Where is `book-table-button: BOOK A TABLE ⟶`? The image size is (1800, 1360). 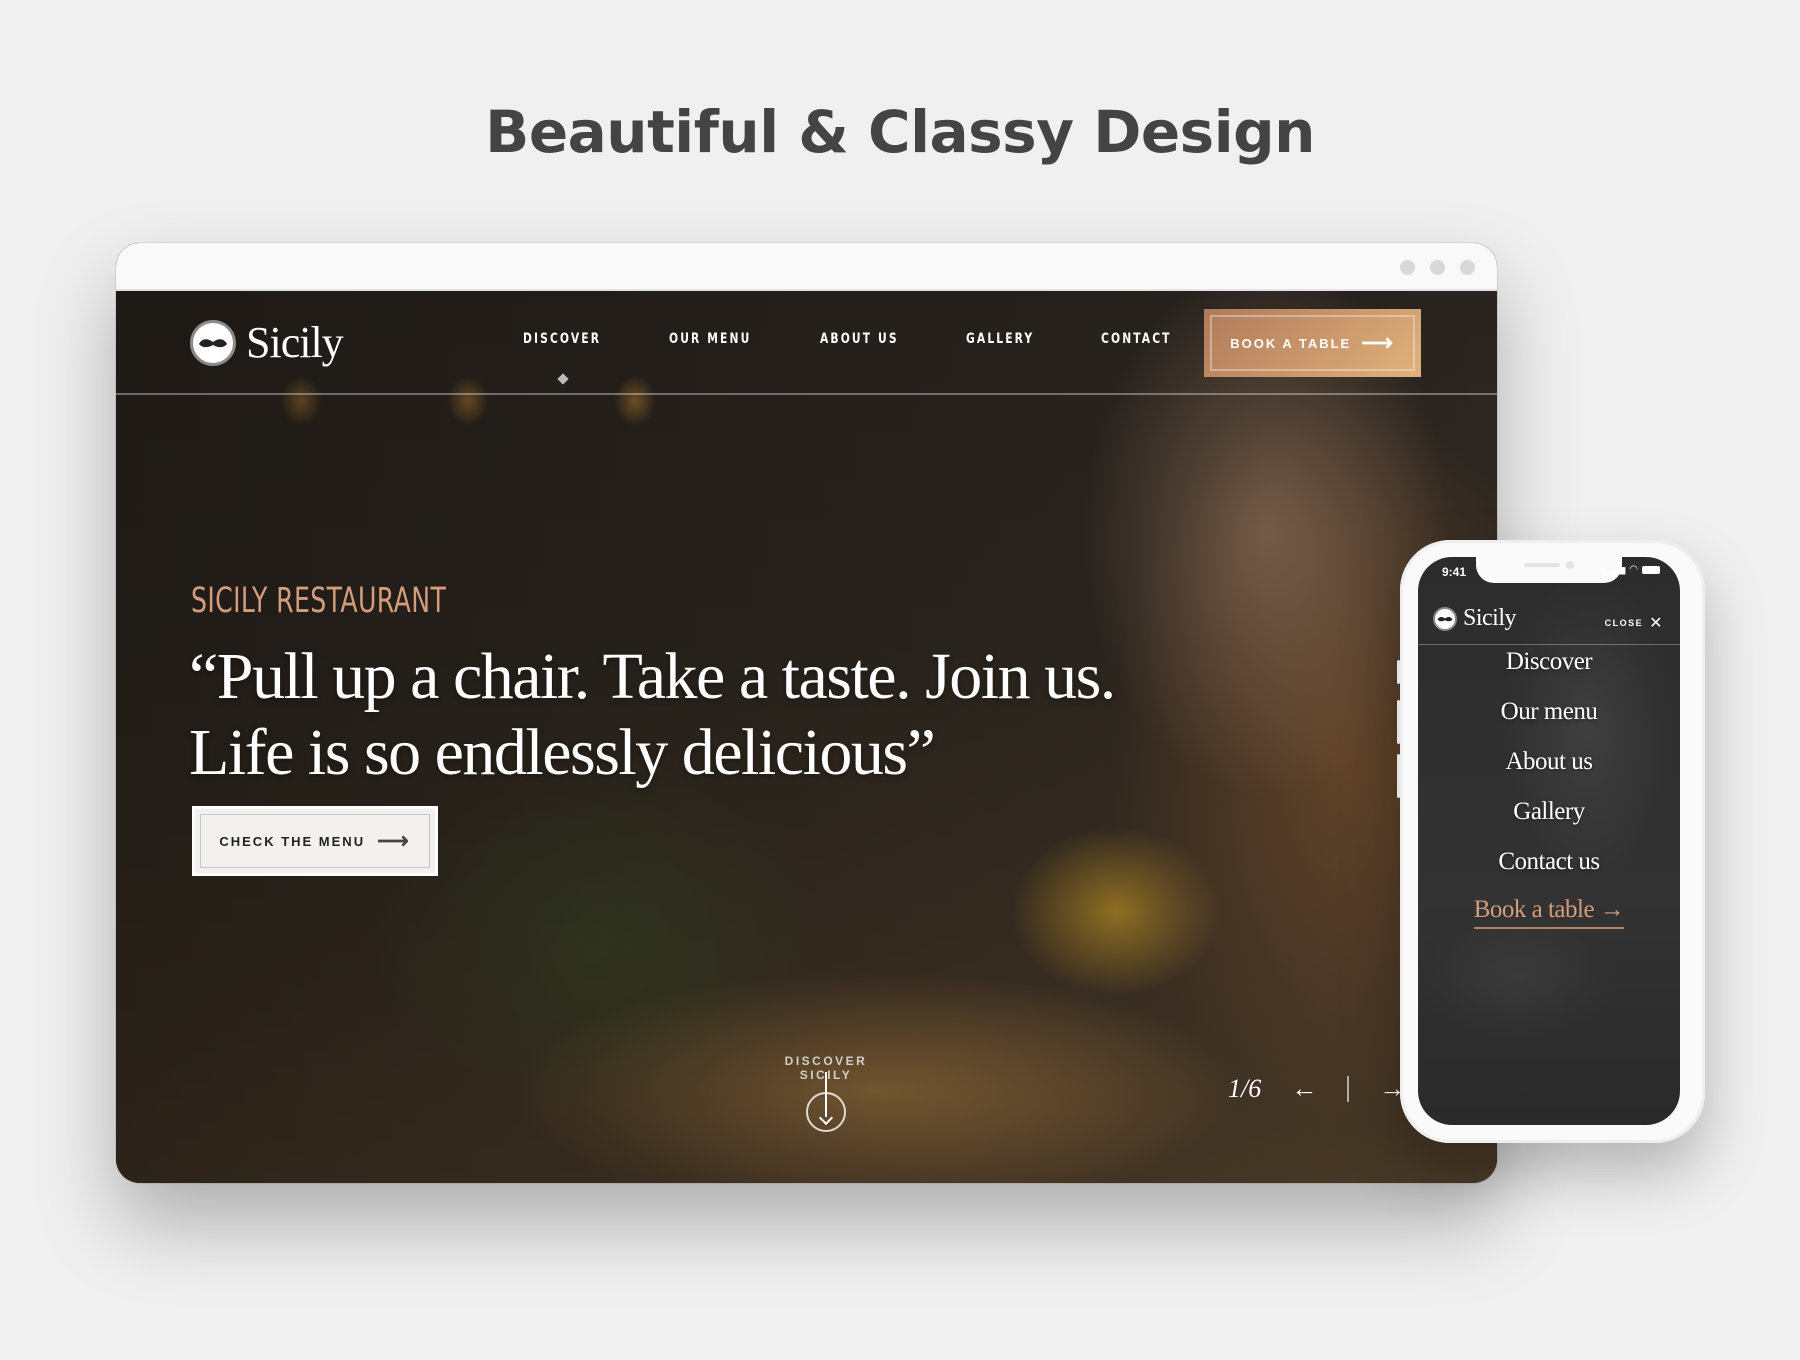
book-table-button: BOOK A TABLE ⟶ is located at coordinates (1312, 343).